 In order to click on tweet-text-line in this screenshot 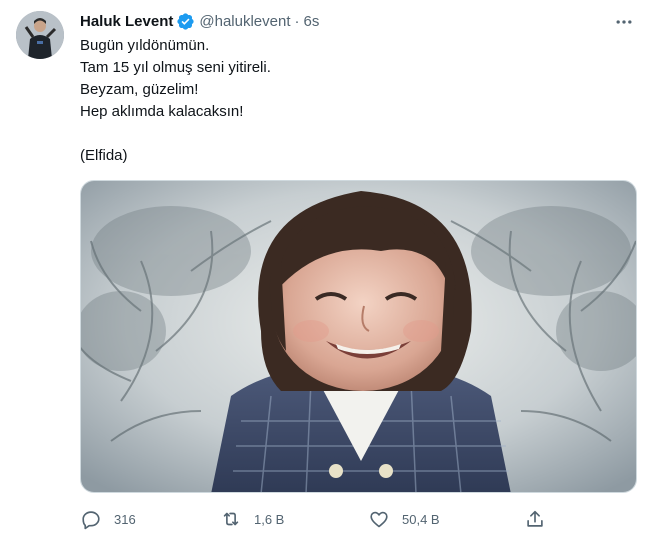, I will do `click(350, 134)`.